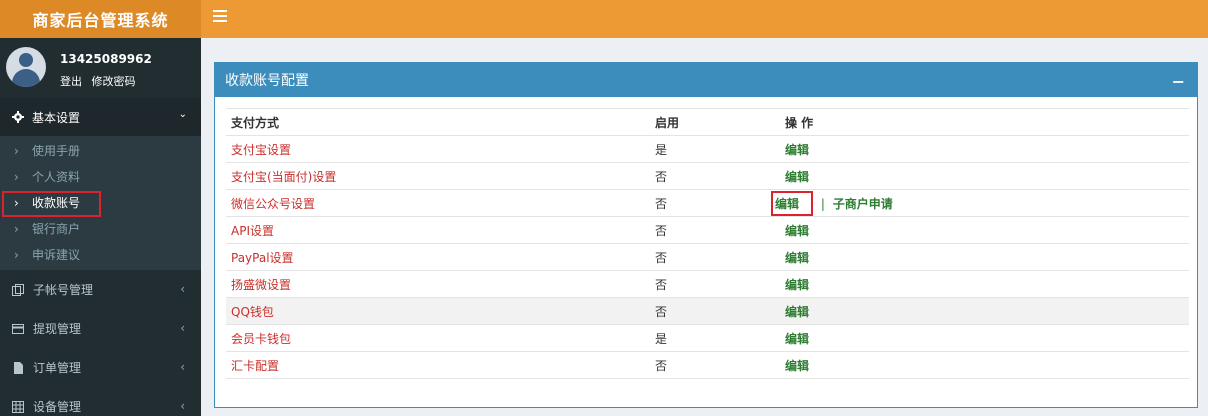 This screenshot has height=416, width=1208. What do you see at coordinates (18, 117) in the screenshot?
I see `gear-icon` at bounding box center [18, 117].